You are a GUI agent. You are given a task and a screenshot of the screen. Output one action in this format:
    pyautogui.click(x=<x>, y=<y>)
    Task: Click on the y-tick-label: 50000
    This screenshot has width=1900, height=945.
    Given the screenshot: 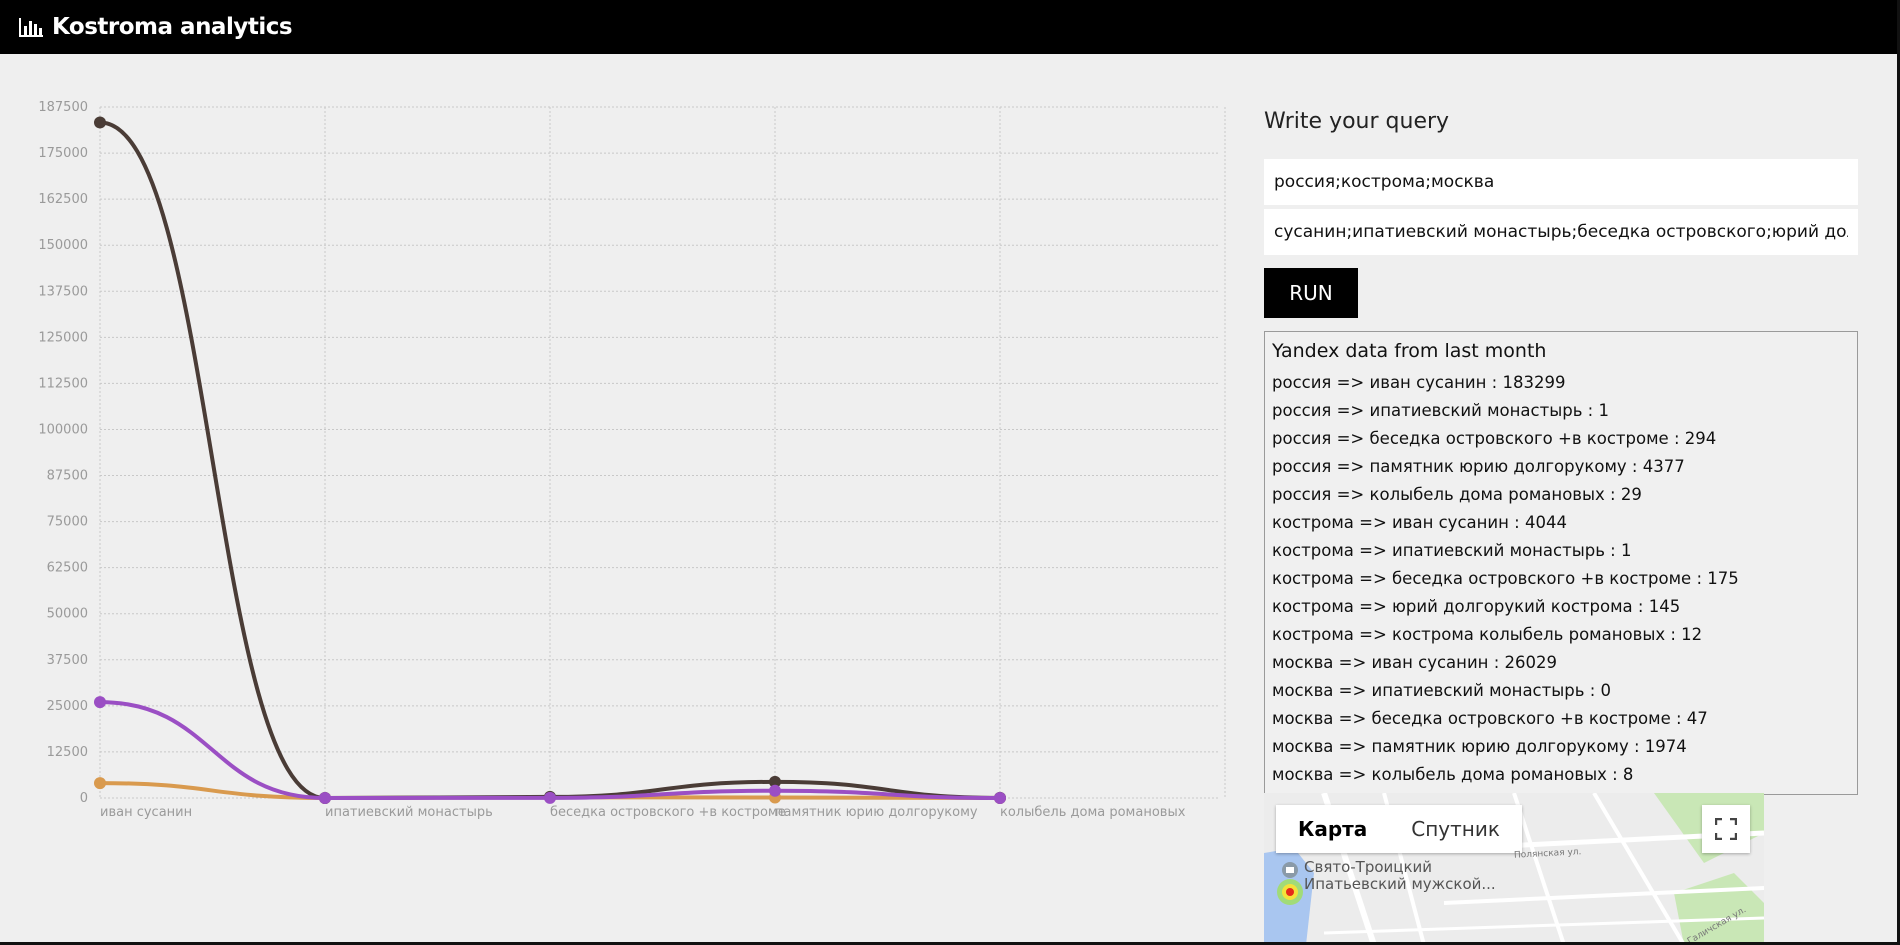 What is the action you would take?
    pyautogui.click(x=67, y=614)
    